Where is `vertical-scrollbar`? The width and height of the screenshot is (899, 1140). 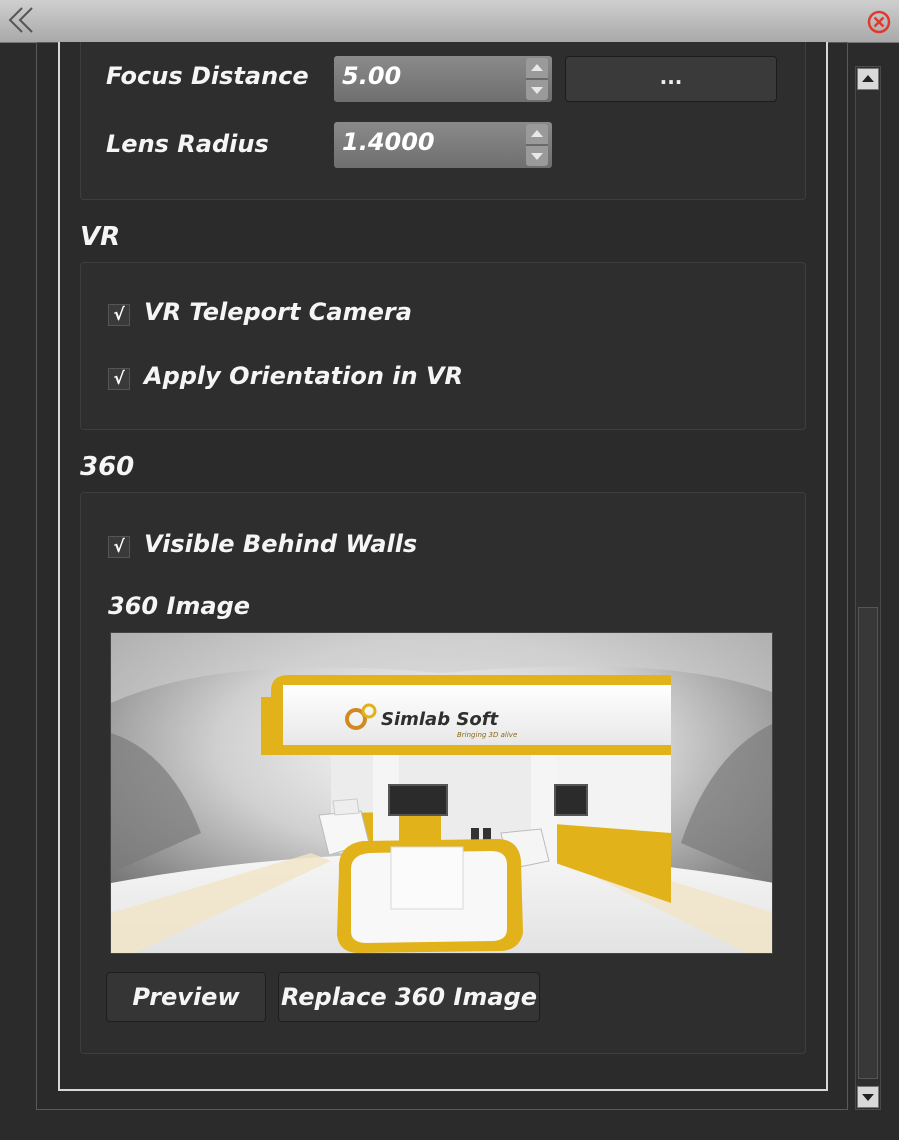
vertical-scrollbar is located at coordinates (868, 588).